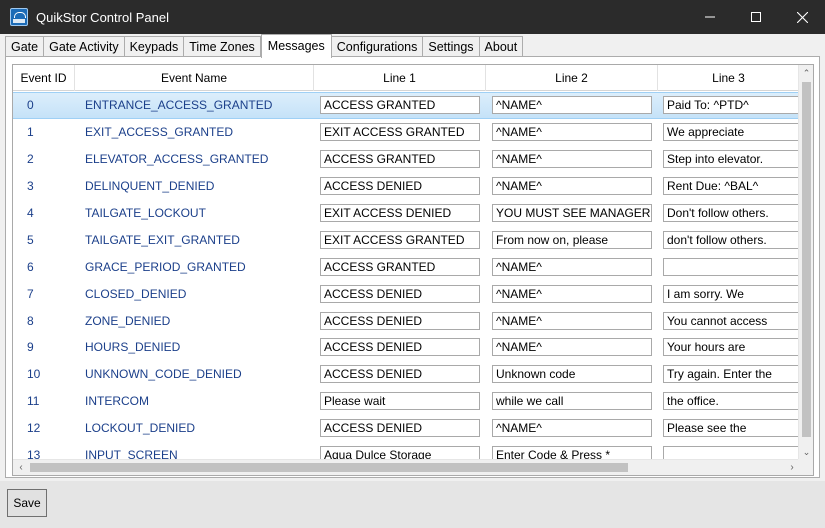 This screenshot has height=528, width=825. I want to click on scroll-up-icon: ⌃, so click(806, 73).